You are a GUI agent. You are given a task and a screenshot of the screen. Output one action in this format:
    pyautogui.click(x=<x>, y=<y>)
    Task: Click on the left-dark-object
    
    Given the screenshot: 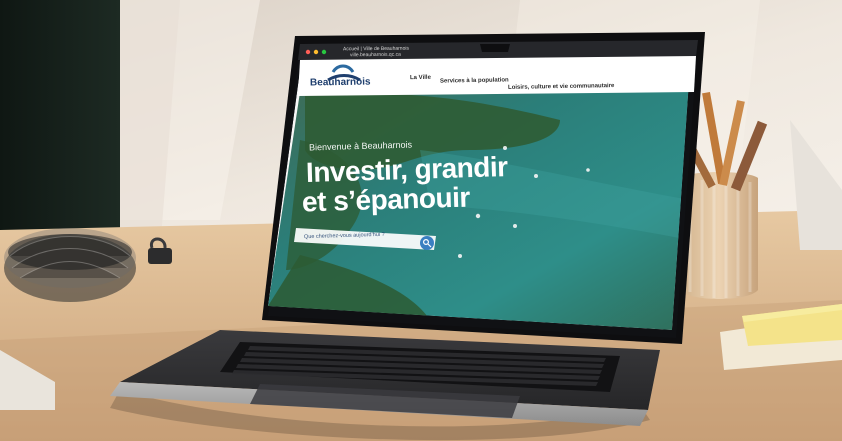 What is the action you would take?
    pyautogui.click(x=60, y=125)
    